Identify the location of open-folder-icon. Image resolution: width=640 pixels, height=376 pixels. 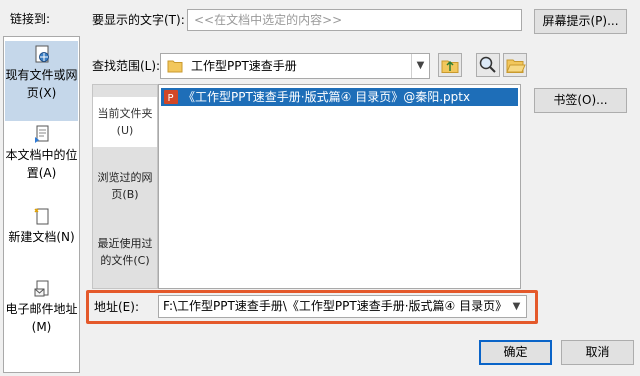
(516, 66).